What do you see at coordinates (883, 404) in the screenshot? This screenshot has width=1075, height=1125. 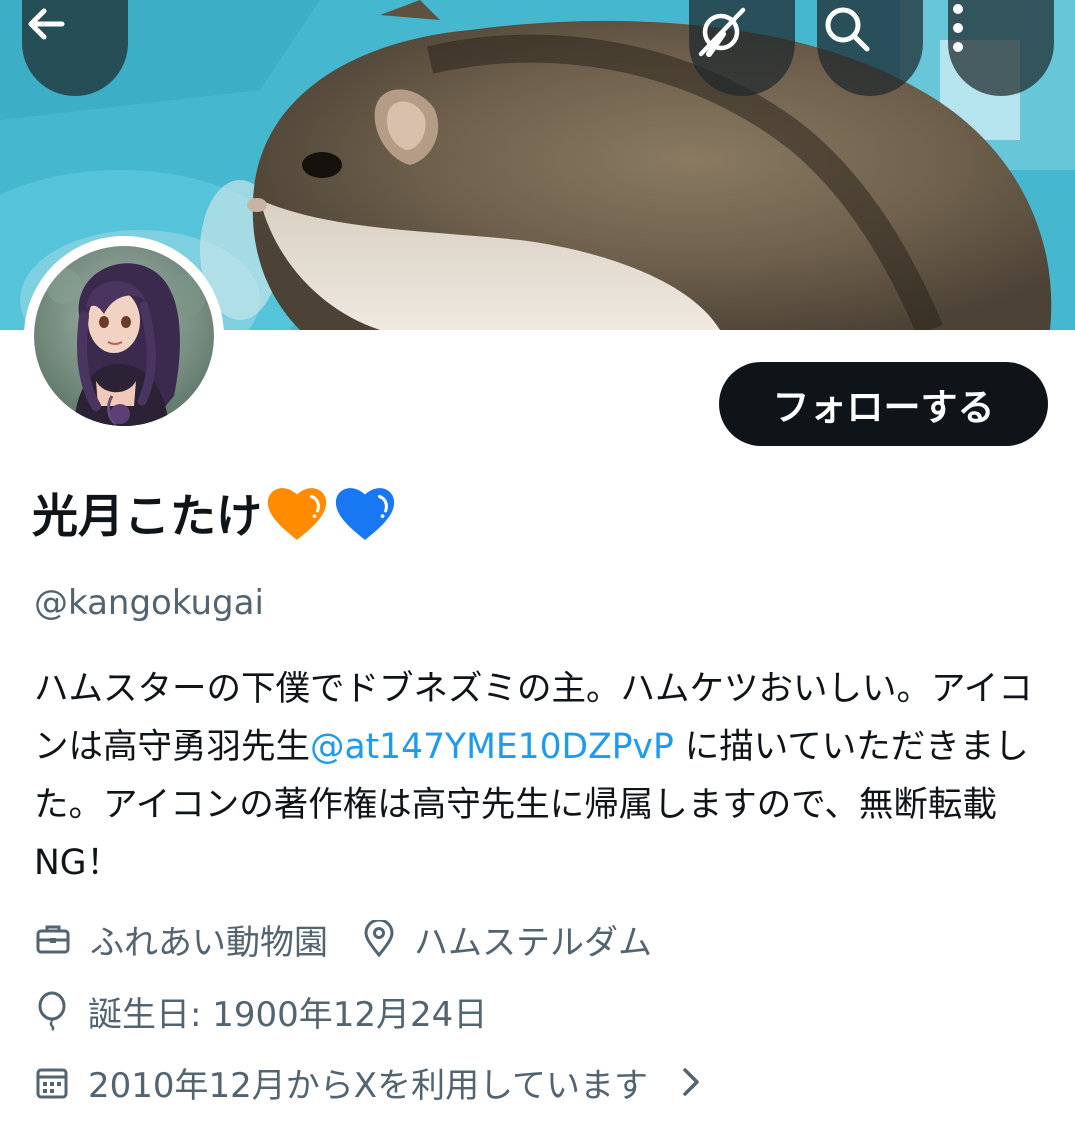 I see `follow-button: フォローする` at bounding box center [883, 404].